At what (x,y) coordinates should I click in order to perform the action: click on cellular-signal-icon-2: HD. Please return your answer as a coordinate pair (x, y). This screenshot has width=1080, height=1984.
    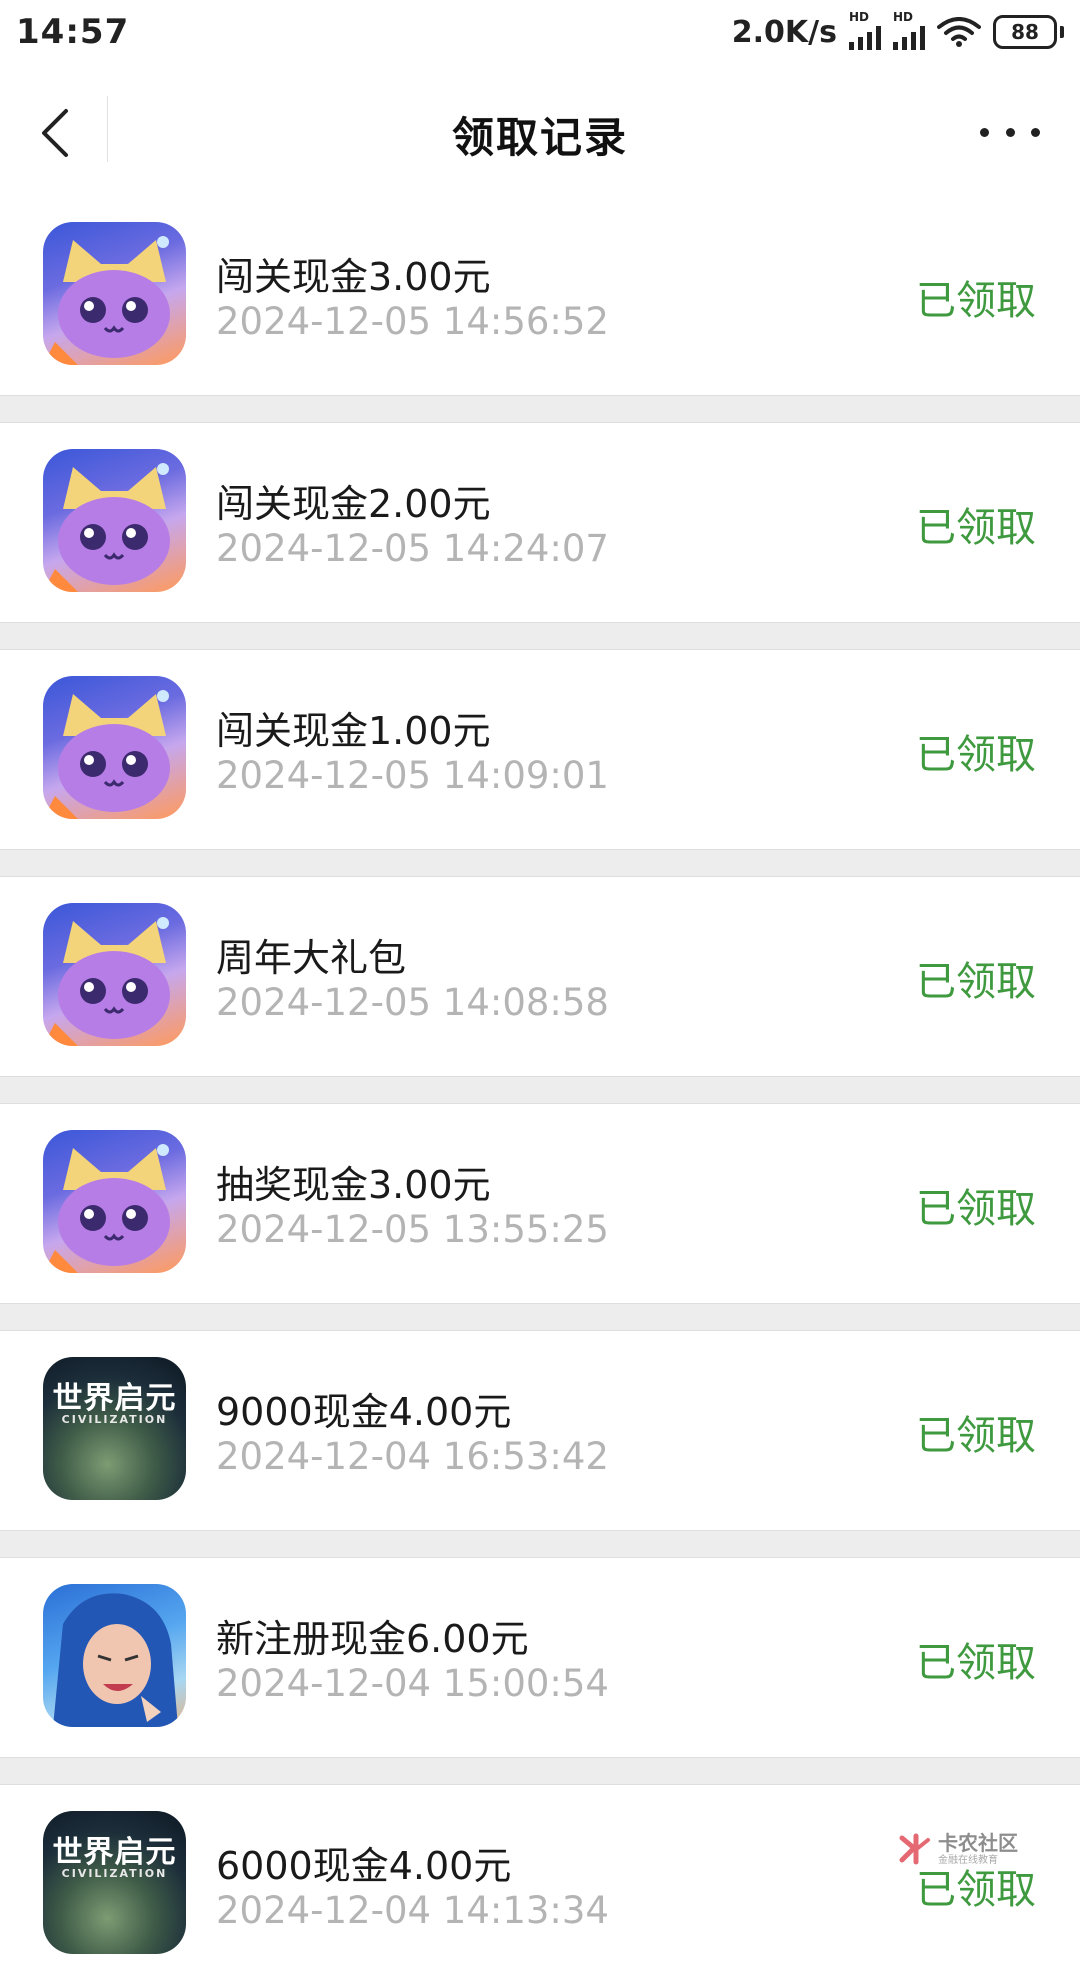
    Looking at the image, I should click on (909, 30).